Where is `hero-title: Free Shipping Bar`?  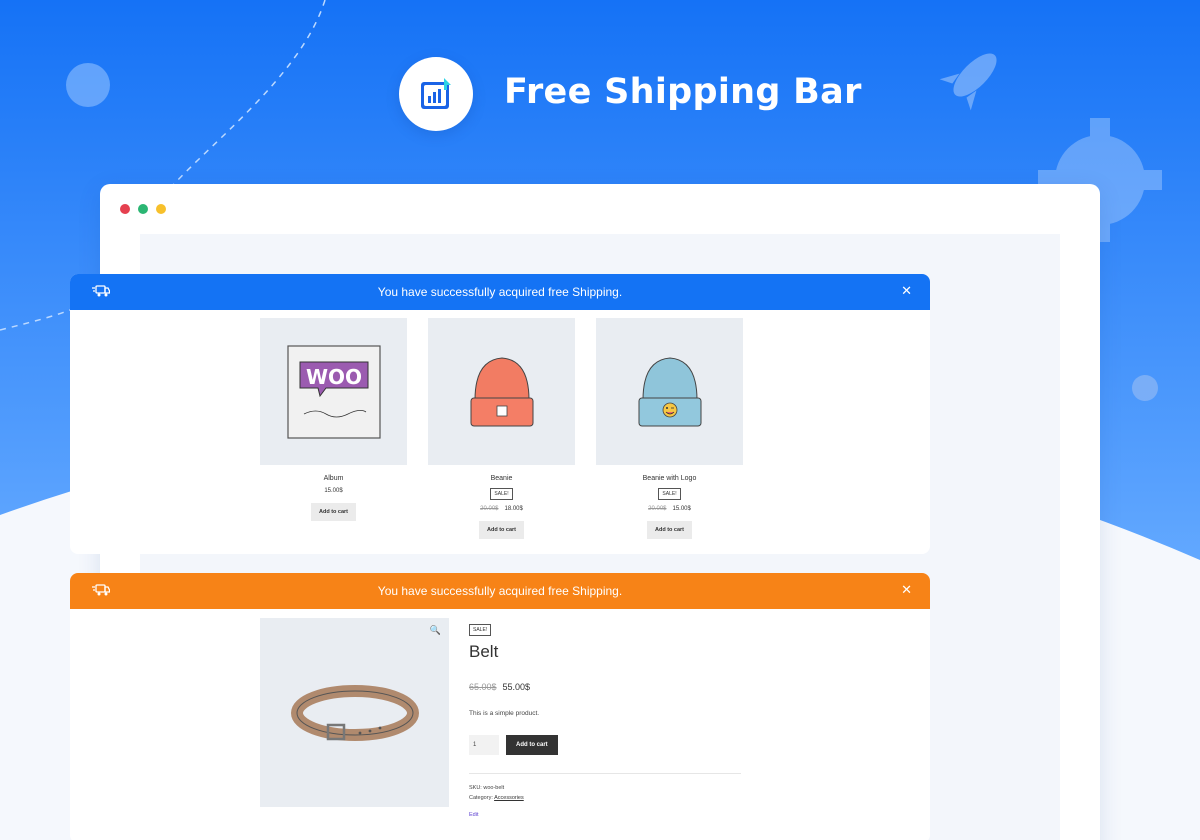 hero-title: Free Shipping Bar is located at coordinates (683, 92).